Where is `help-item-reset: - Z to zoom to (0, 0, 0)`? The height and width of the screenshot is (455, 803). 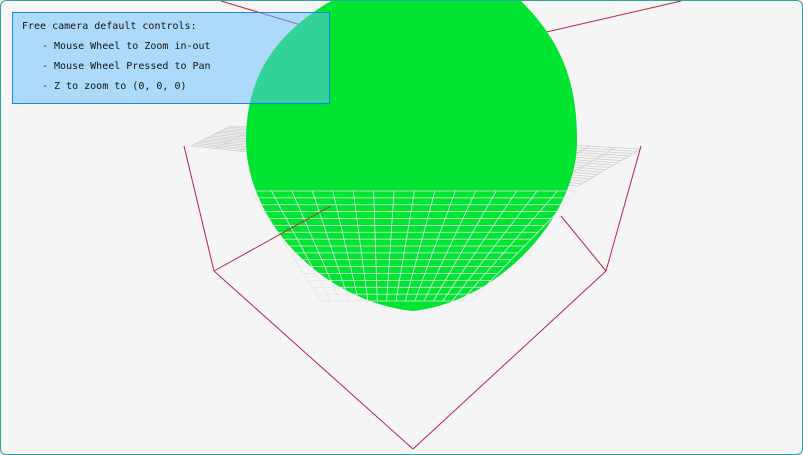 help-item-reset: - Z to zoom to (0, 0, 0) is located at coordinates (114, 86).